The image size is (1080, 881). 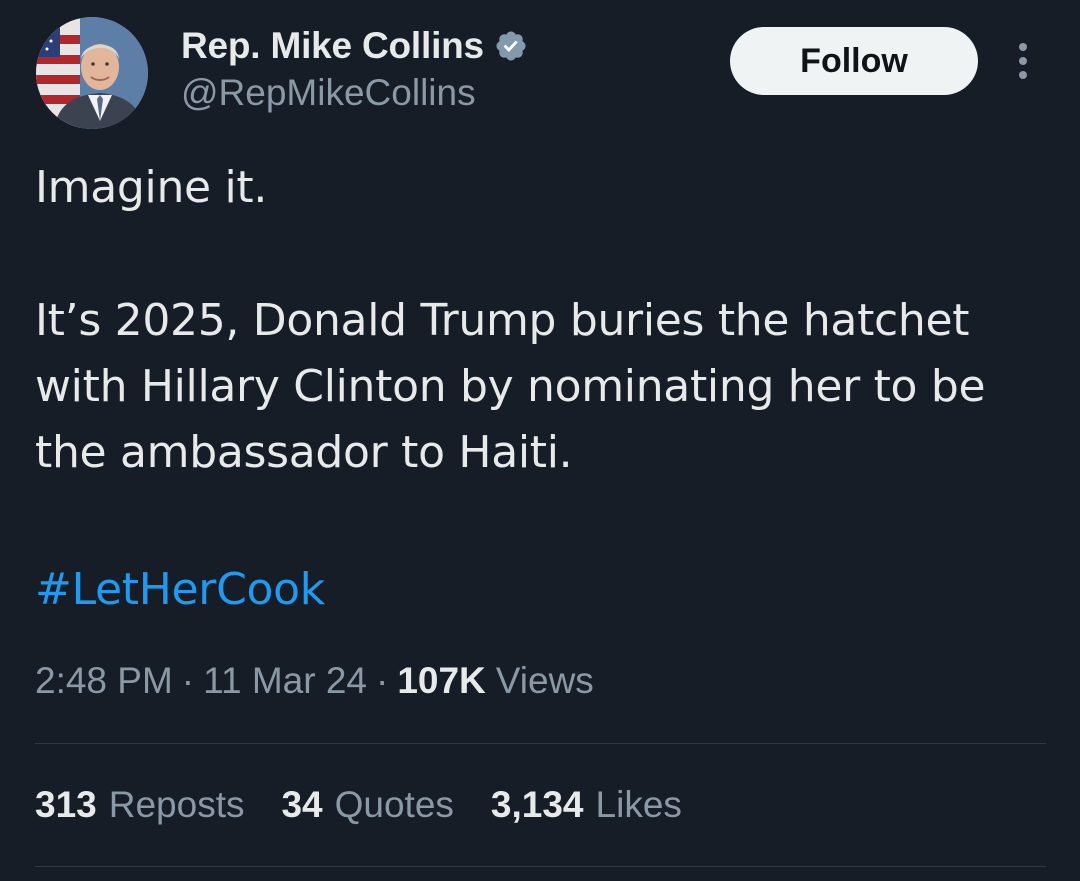 What do you see at coordinates (537, 804) in the screenshot?
I see `stat-count: 3,134` at bounding box center [537, 804].